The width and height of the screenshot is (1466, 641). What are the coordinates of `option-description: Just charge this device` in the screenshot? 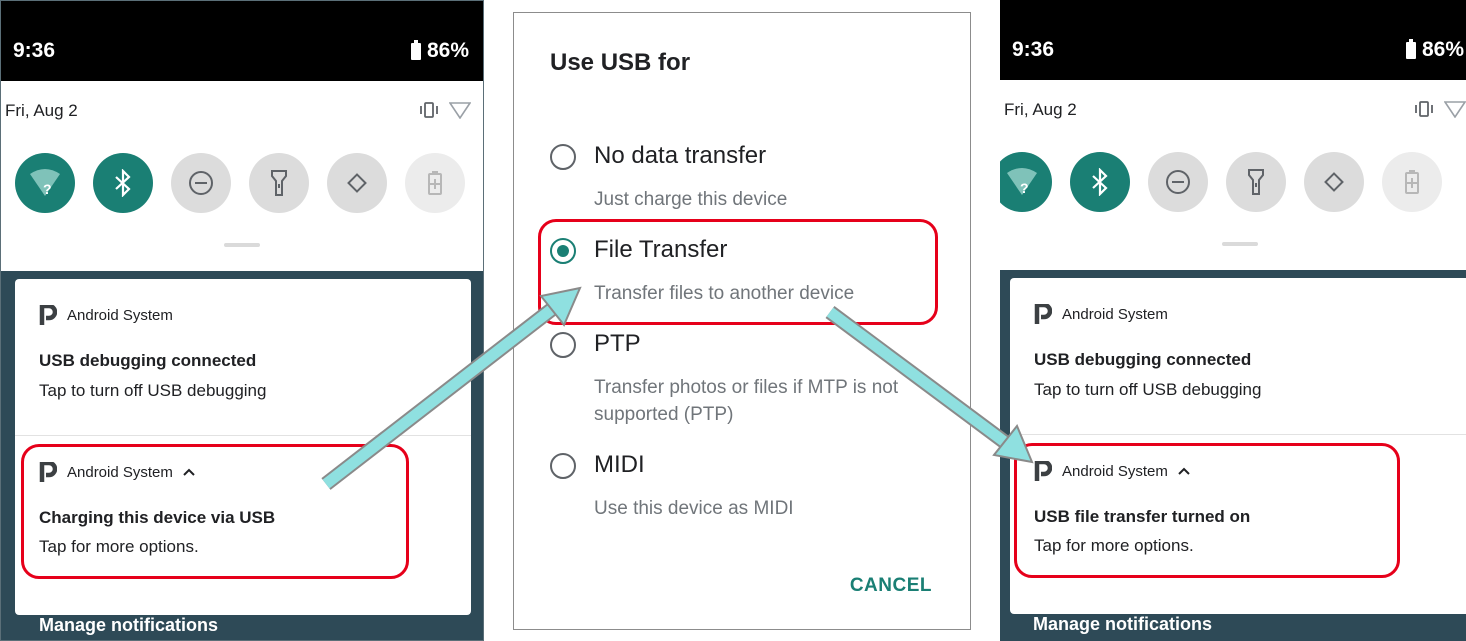 It's located at (691, 199).